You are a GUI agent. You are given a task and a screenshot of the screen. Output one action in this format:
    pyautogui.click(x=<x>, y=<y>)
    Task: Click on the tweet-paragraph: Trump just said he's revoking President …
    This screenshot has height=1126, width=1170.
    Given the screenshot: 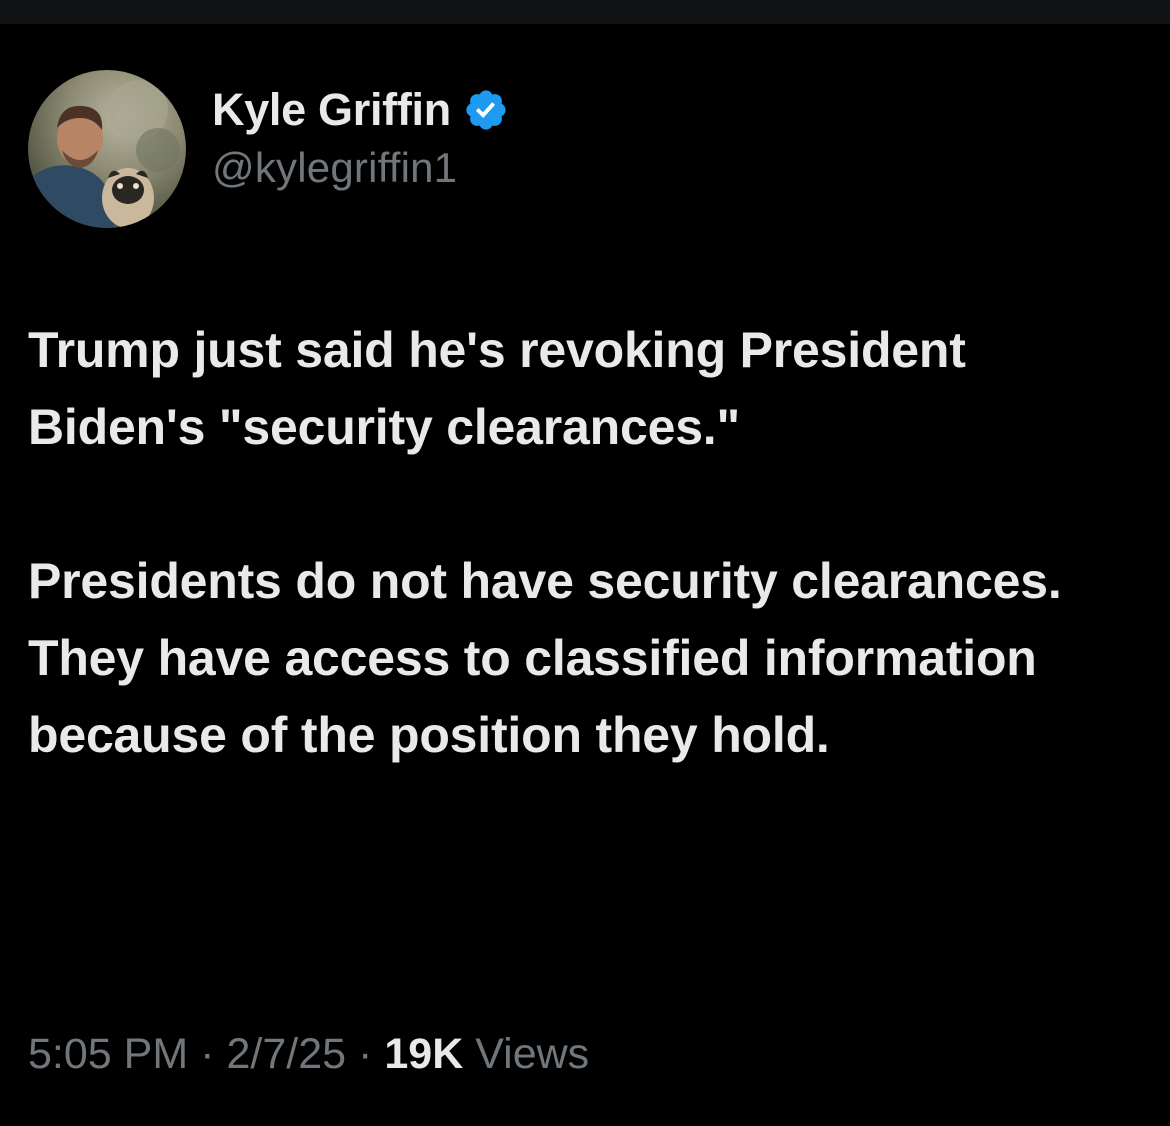 What is the action you would take?
    pyautogui.click(x=497, y=388)
    